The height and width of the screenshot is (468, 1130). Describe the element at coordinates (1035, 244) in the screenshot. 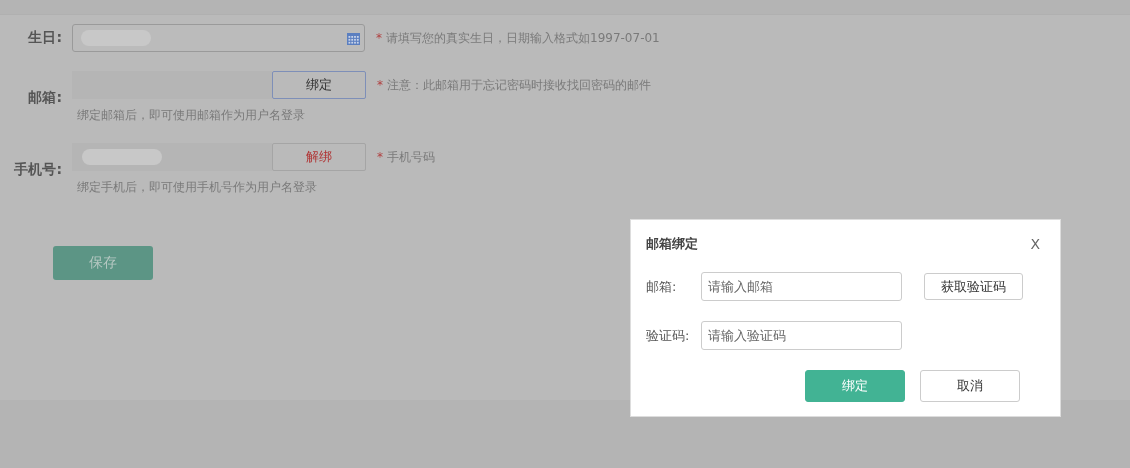

I see `close-button: X` at that location.